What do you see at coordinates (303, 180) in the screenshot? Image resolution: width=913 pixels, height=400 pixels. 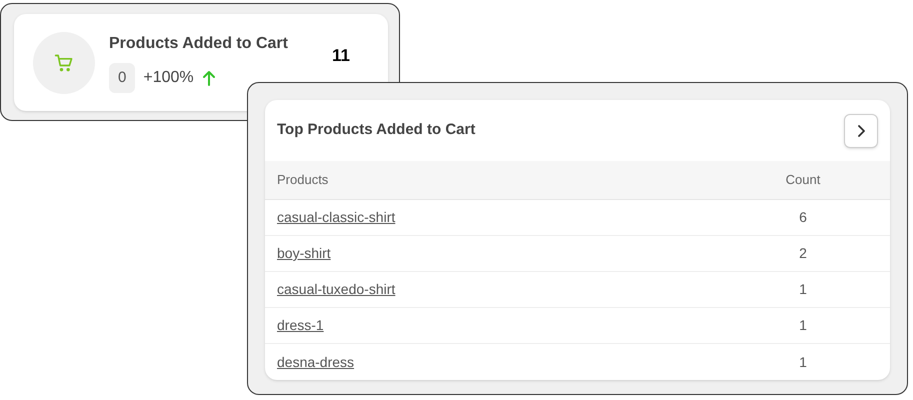 I see `column-header: Products` at bounding box center [303, 180].